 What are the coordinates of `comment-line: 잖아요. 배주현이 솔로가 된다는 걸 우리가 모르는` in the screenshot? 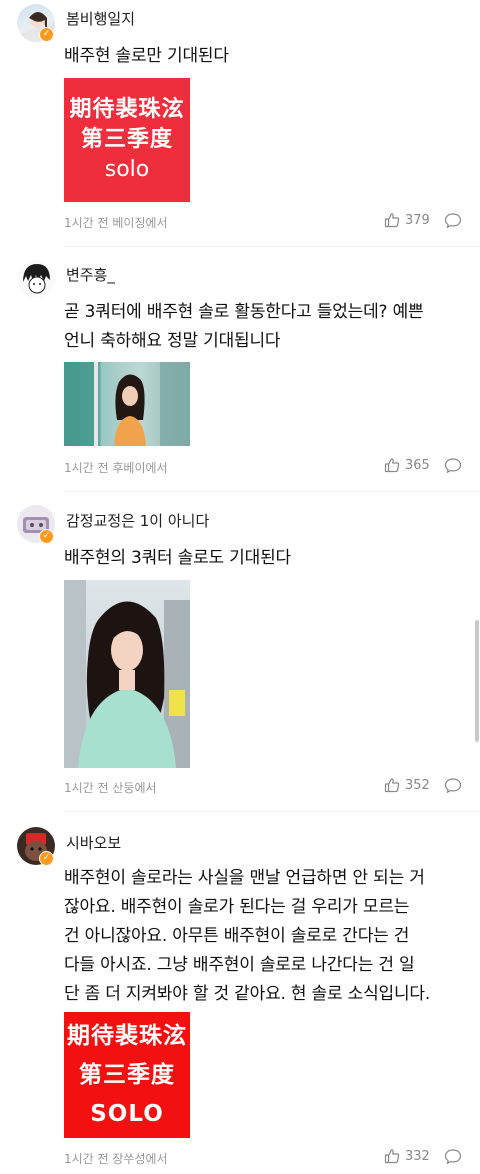 It's located at (237, 907).